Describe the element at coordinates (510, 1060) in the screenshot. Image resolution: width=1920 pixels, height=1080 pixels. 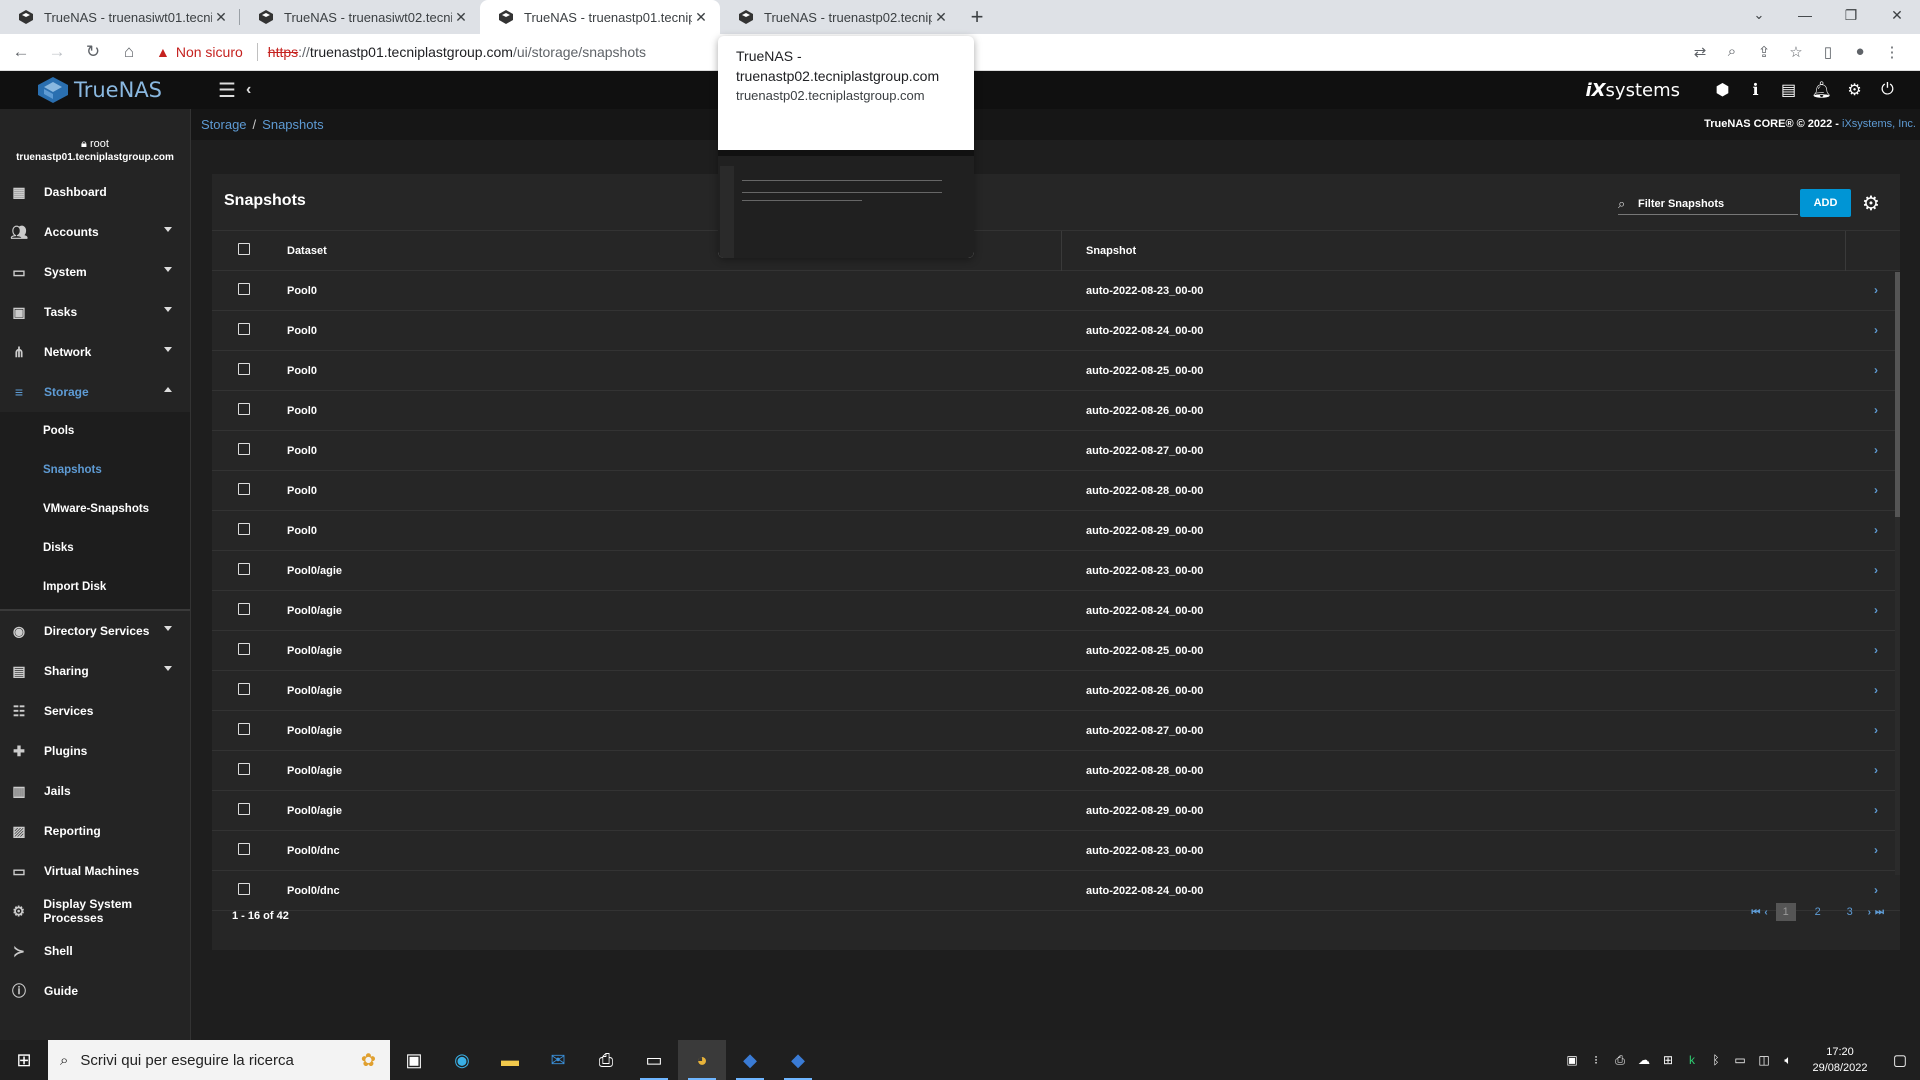
I see `file-explorer-icon: ▬` at that location.